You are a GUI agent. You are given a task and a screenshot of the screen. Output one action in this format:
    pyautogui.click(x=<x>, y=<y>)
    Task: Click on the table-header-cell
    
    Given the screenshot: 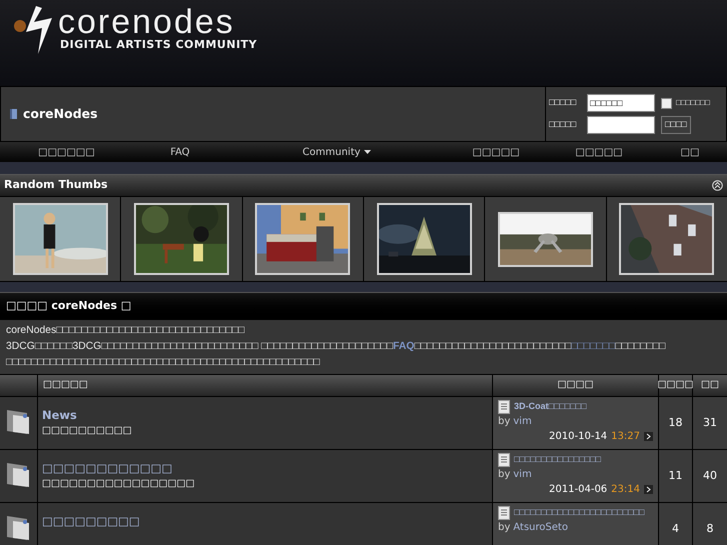 What is the action you would take?
    pyautogui.click(x=18, y=385)
    